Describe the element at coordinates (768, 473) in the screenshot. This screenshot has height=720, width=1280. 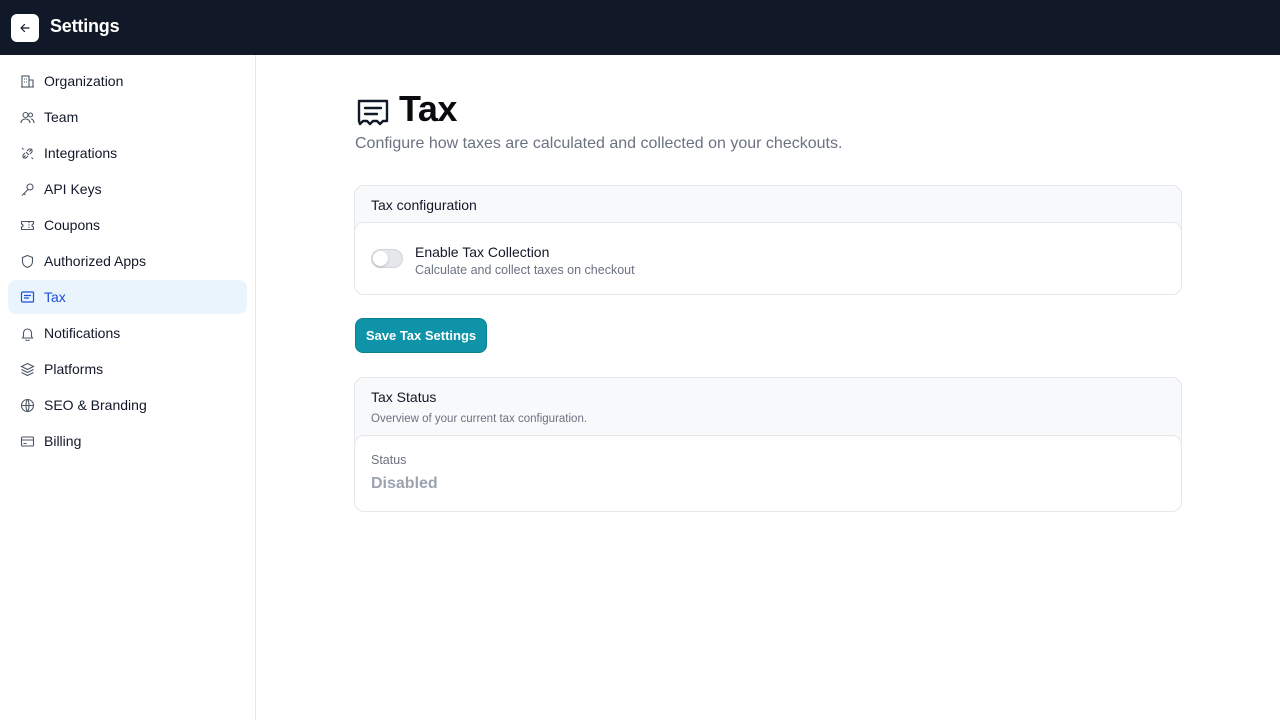
I see `card-body: Status Disabled` at that location.